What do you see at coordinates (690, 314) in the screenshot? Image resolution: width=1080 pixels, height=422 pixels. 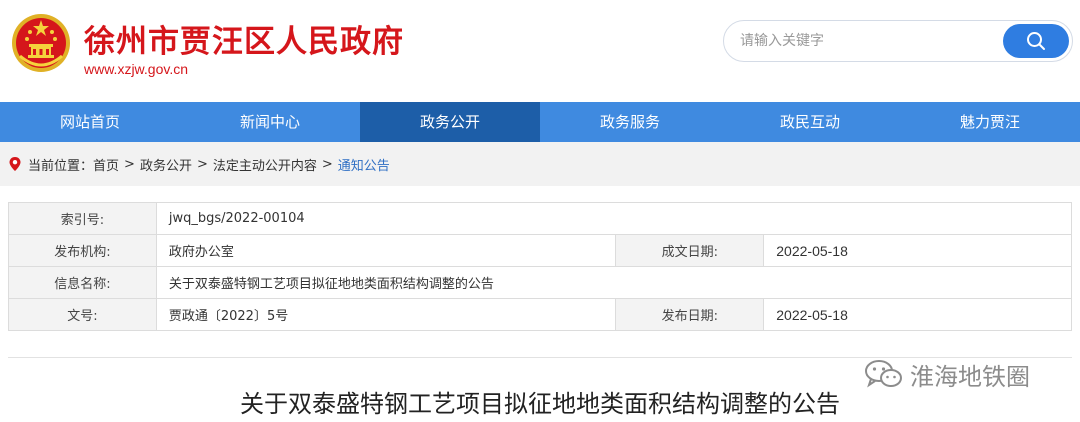 I see `publish-date-label: 发布日期:` at bounding box center [690, 314].